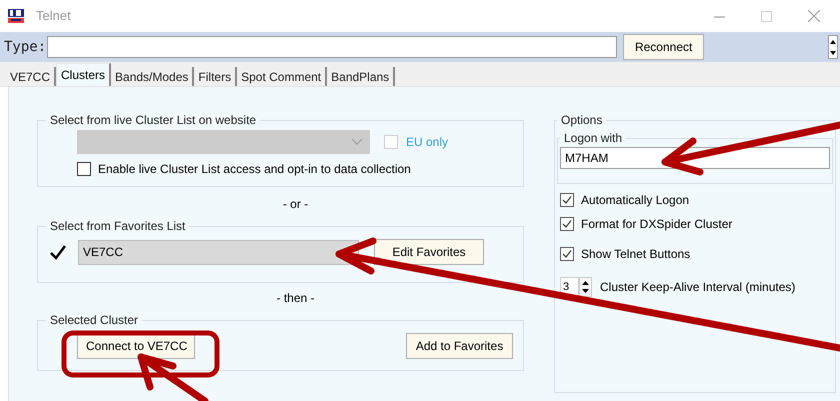 The height and width of the screenshot is (401, 840). I want to click on group-title: Select from live Cluster List on website, so click(153, 120).